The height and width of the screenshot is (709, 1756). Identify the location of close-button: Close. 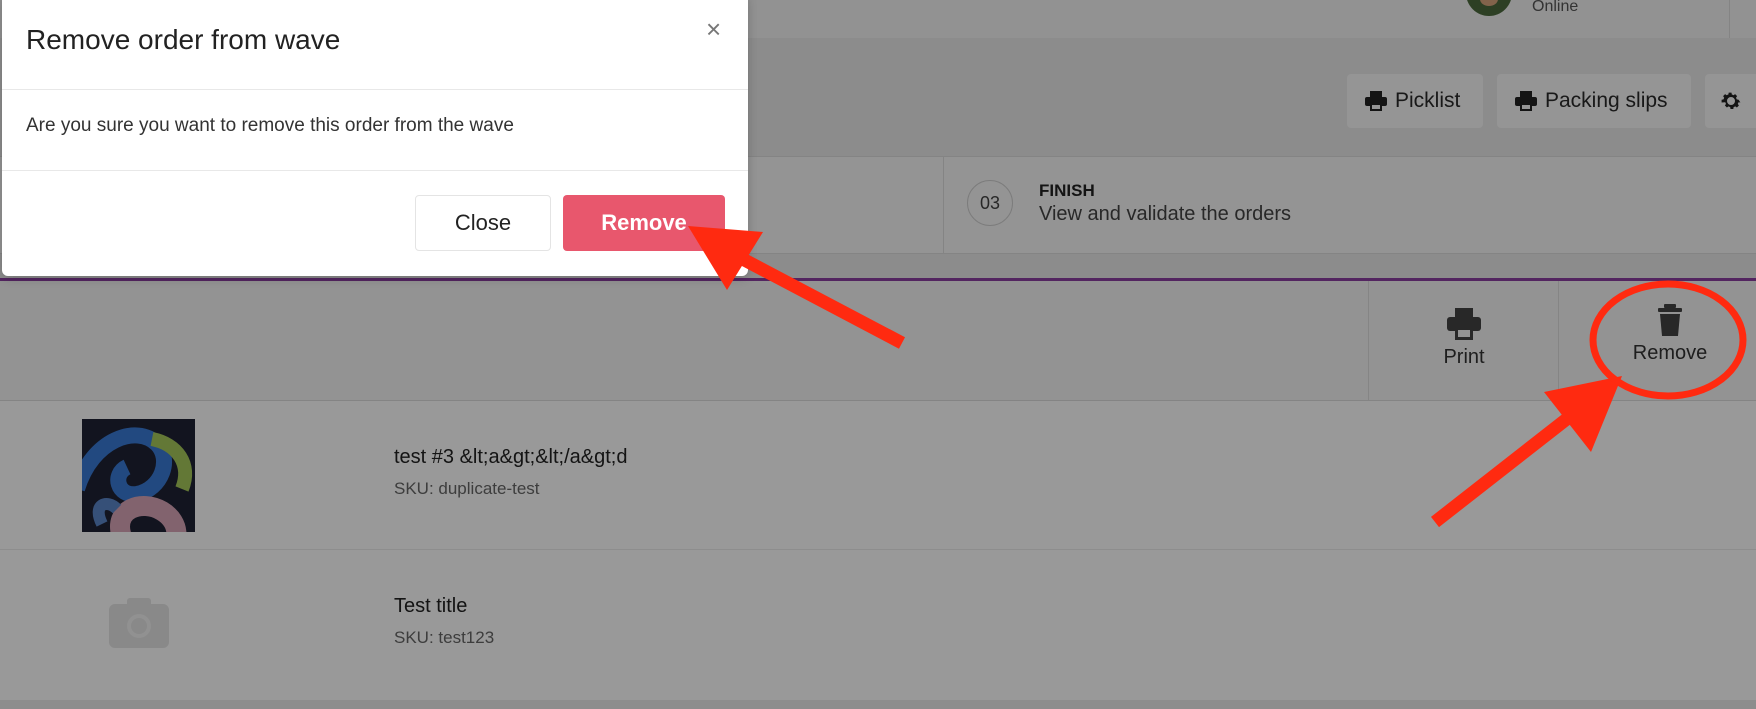
(483, 223).